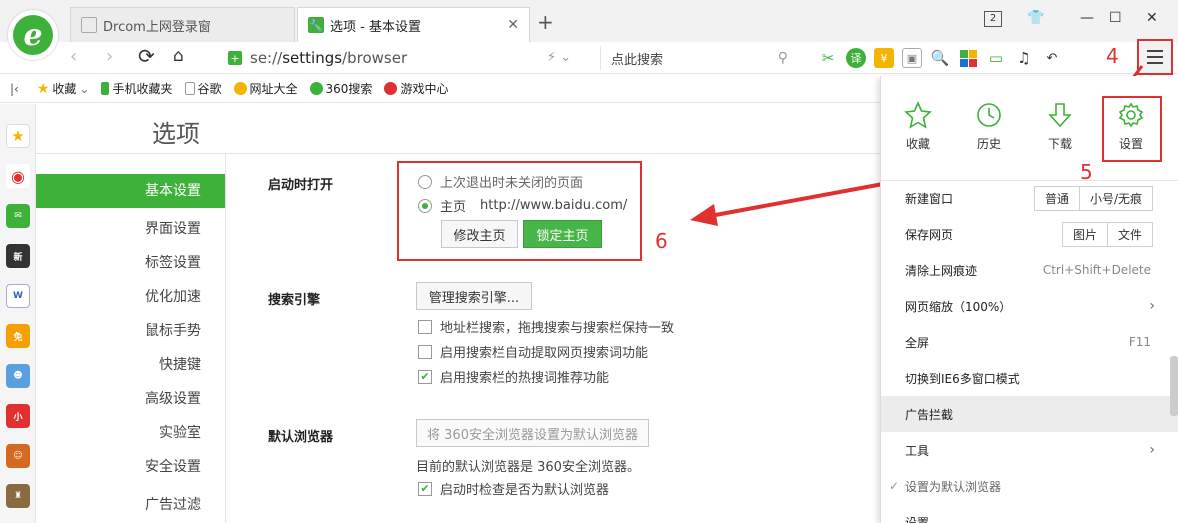 The height and width of the screenshot is (523, 1178). Describe the element at coordinates (968, 58) in the screenshot. I see `apps-icon` at that location.